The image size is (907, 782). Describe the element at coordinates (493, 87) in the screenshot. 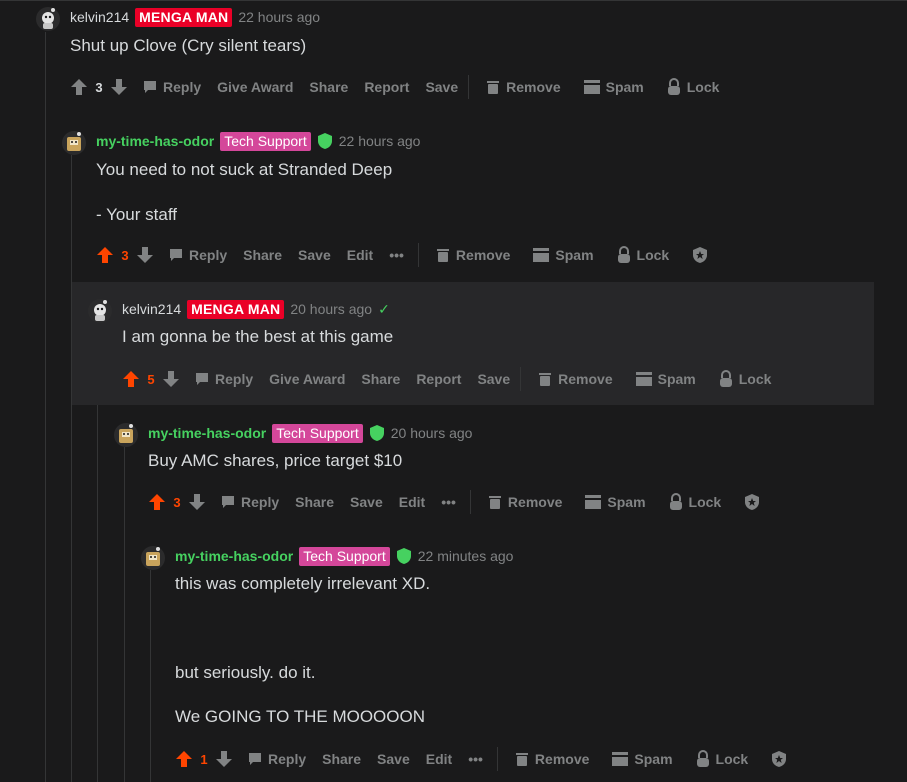

I see `trash-icon` at that location.